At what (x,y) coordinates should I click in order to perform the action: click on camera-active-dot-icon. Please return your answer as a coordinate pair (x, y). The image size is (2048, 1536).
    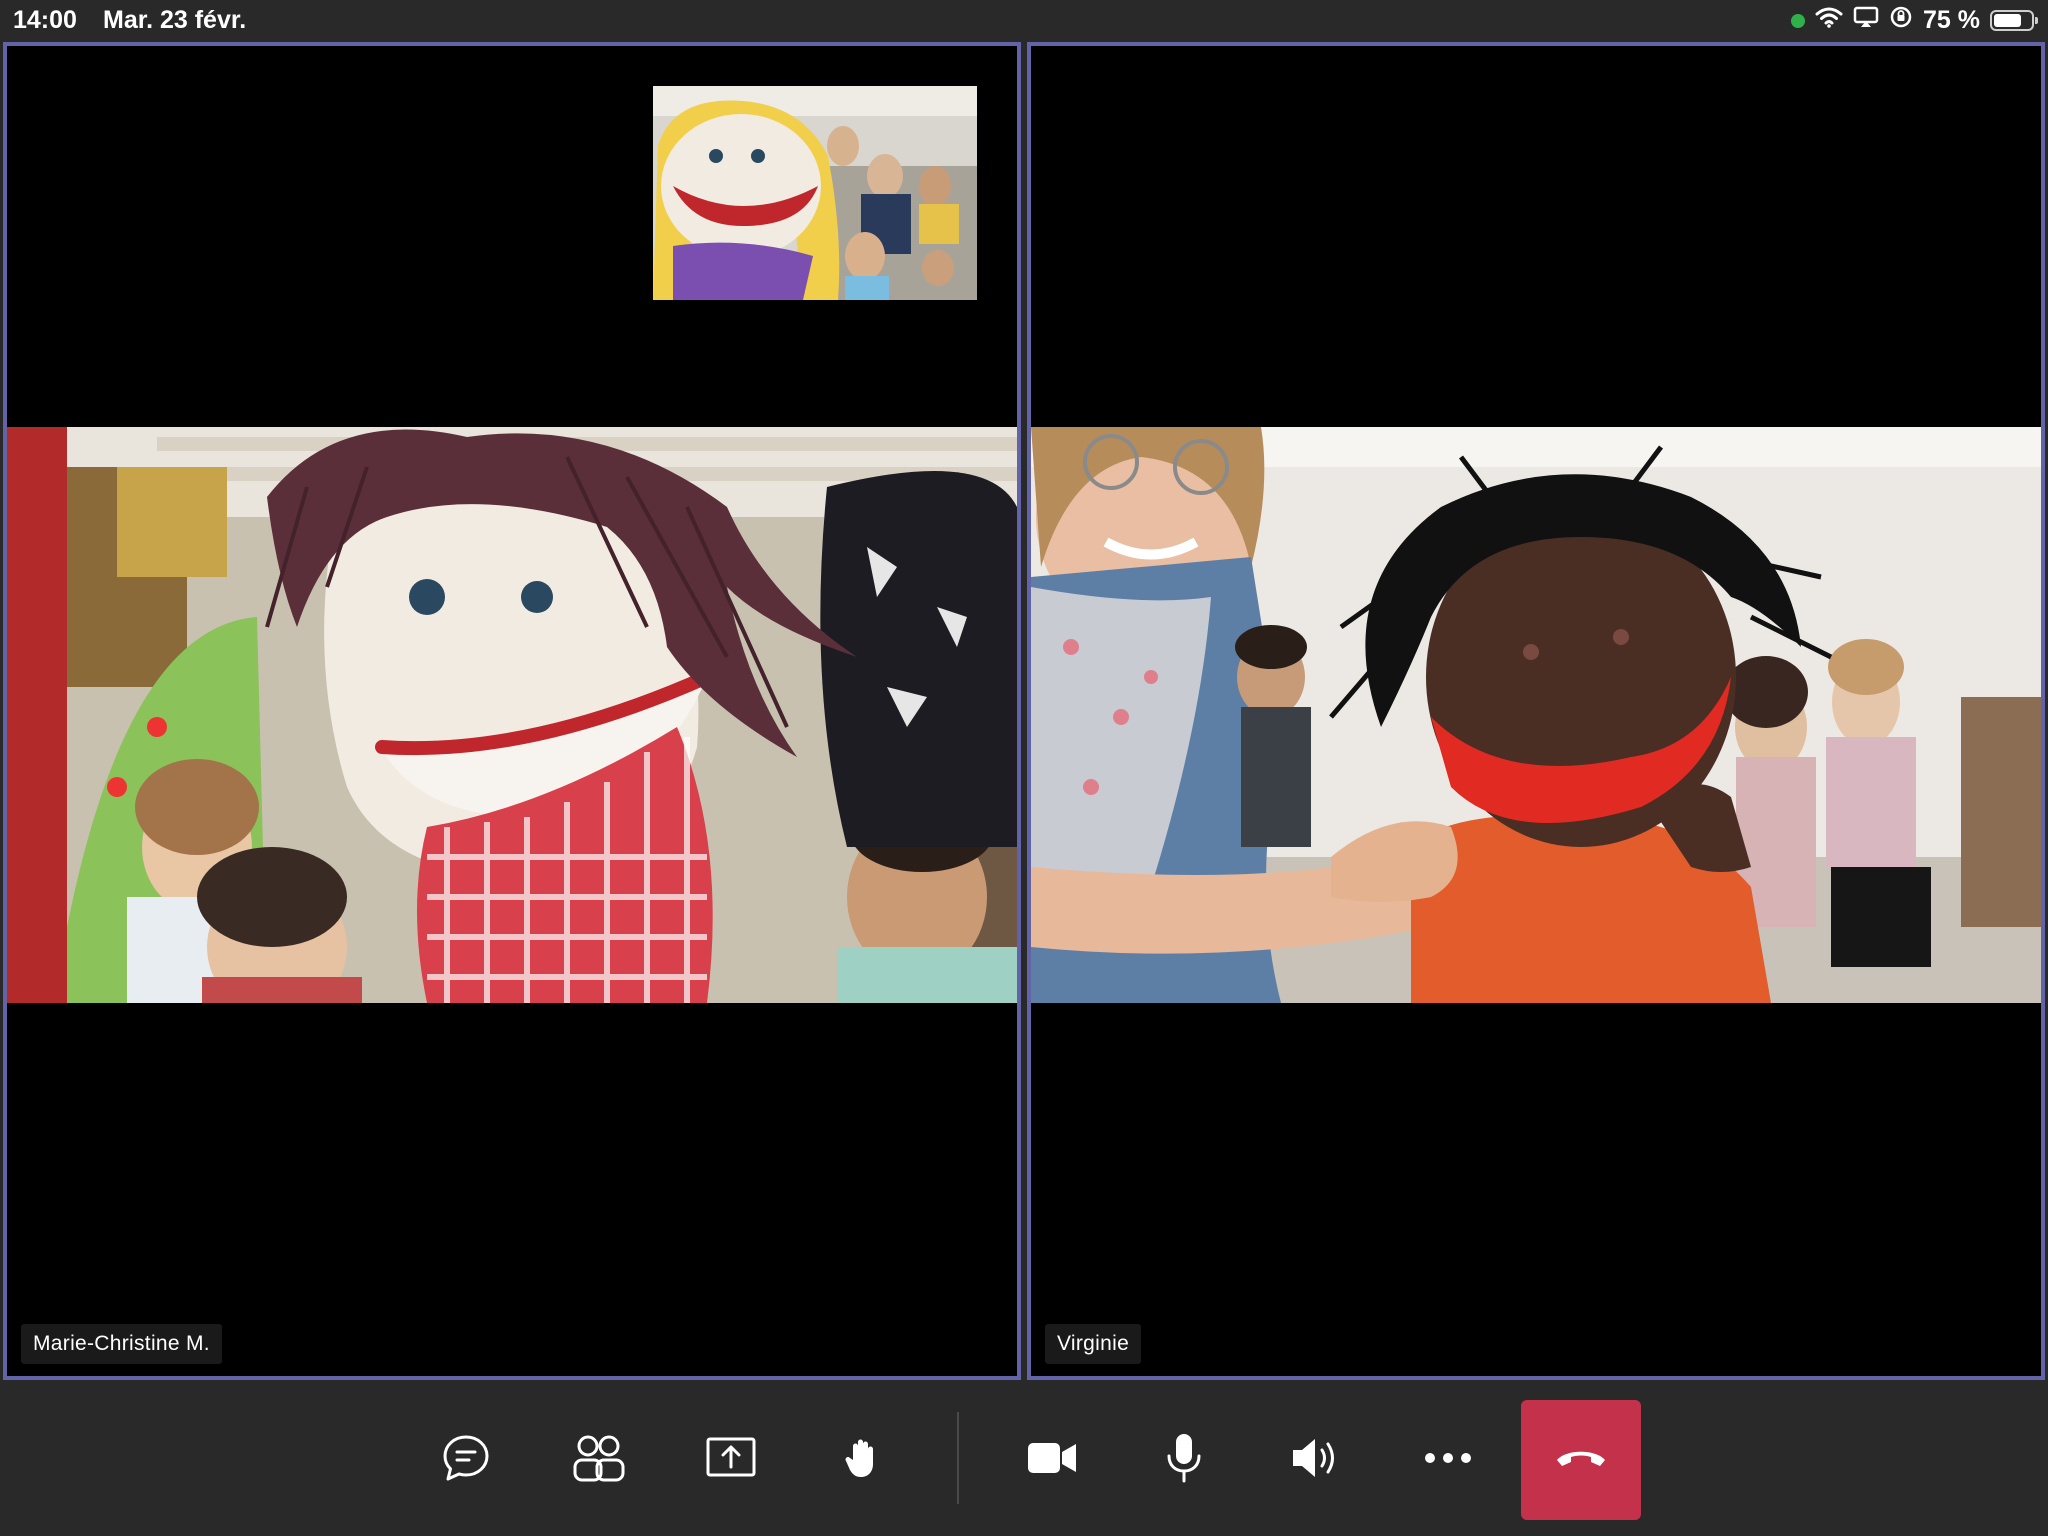
    Looking at the image, I should click on (1798, 20).